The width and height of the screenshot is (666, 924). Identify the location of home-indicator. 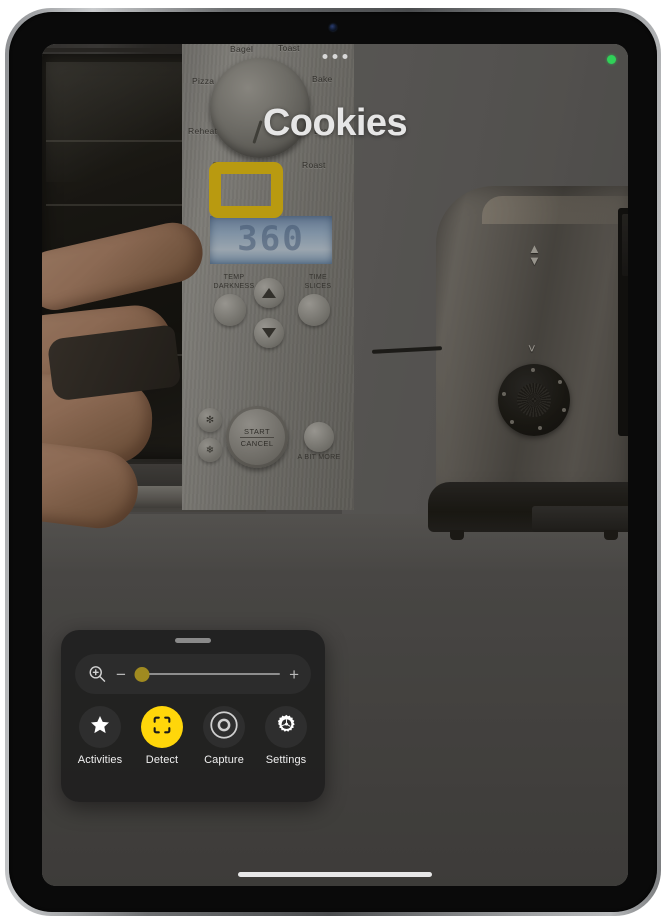
(335, 874).